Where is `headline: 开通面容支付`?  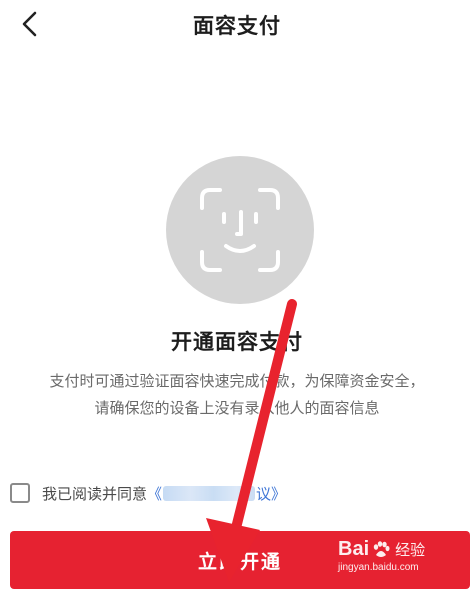 headline: 开通面容支付 is located at coordinates (237, 342).